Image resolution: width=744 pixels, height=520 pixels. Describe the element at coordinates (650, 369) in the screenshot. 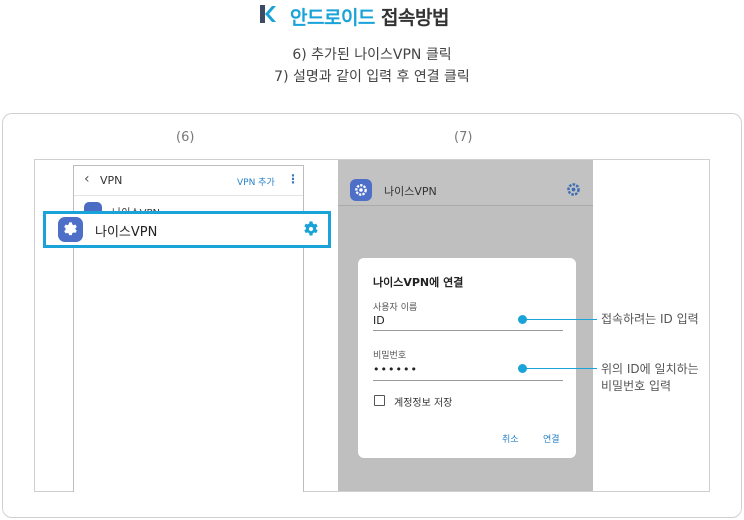

I see `annotation-password-line1: 위의 ID에 일치하는` at that location.